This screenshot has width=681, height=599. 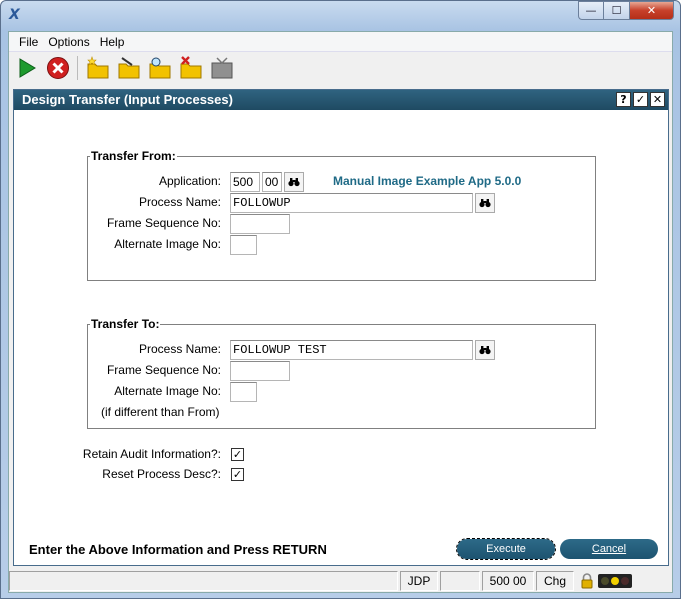 I want to click on lock-icon, so click(x=587, y=581).